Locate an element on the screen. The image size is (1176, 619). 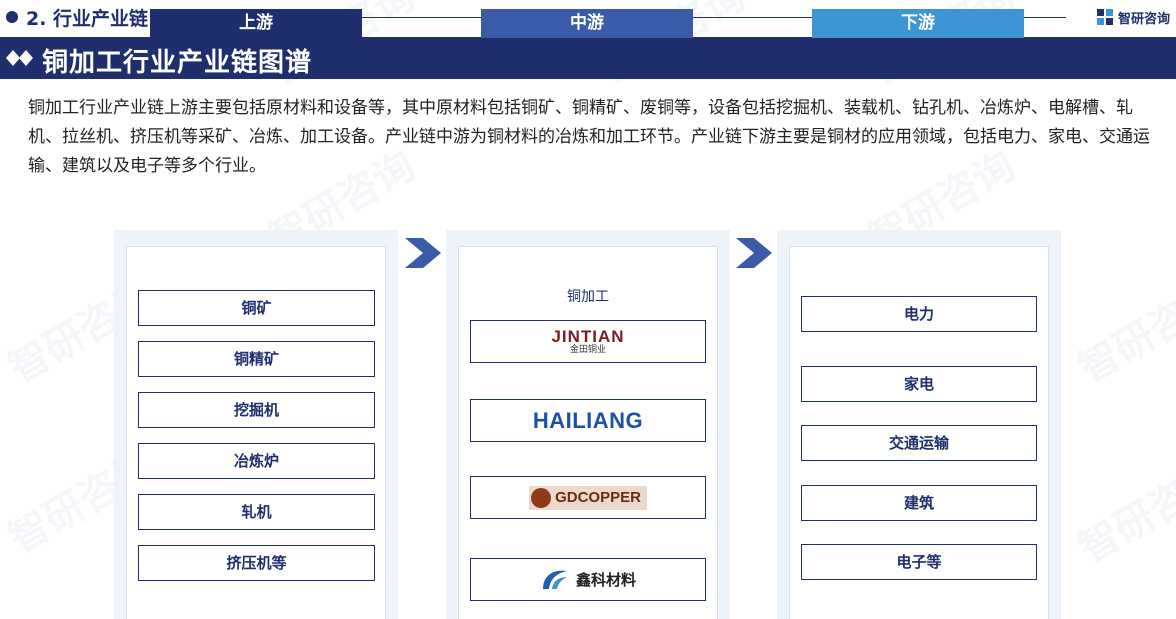
midstream-header: 中游 is located at coordinates (587, 23).